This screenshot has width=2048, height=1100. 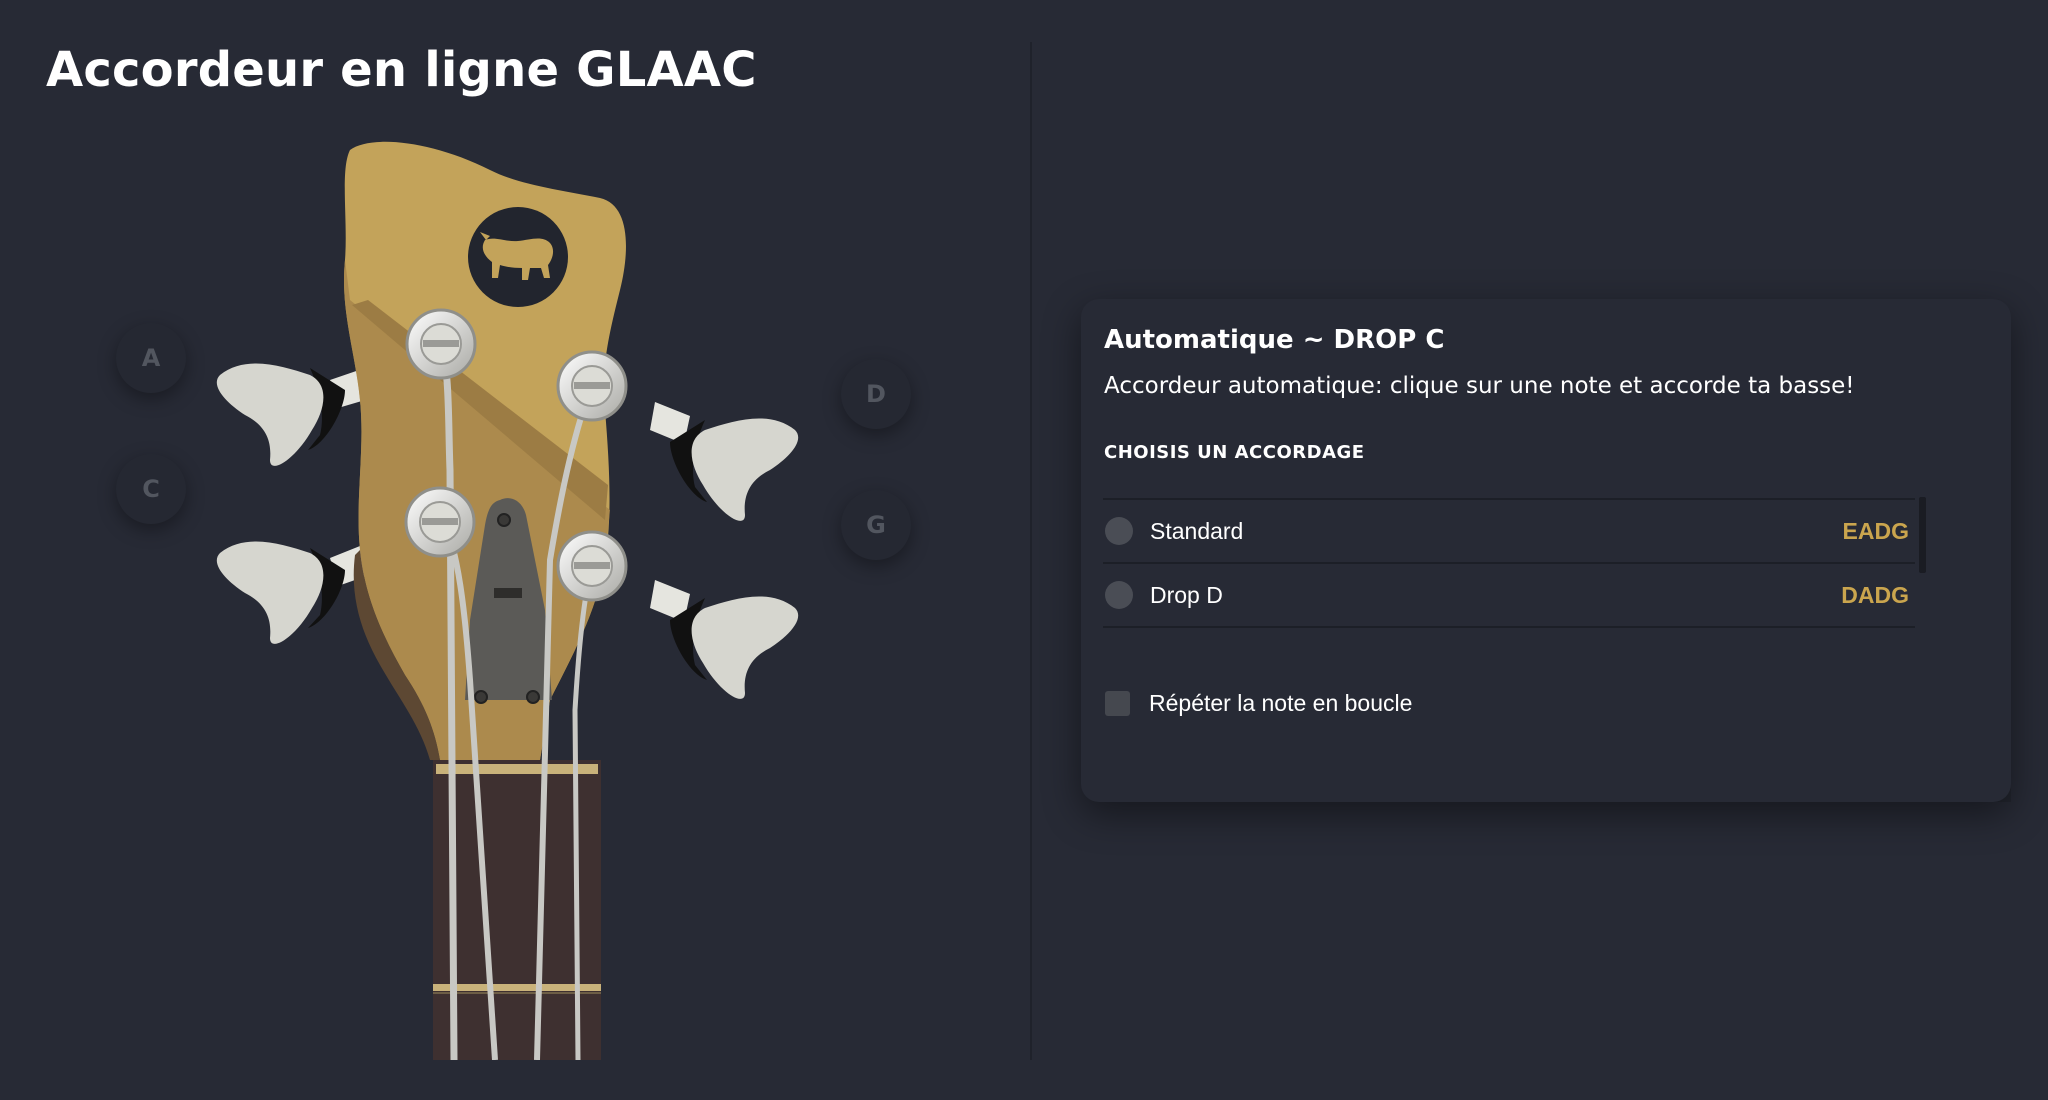 I want to click on tuning-list: Standard EADG Drop D DADG, so click(x=1509, y=563).